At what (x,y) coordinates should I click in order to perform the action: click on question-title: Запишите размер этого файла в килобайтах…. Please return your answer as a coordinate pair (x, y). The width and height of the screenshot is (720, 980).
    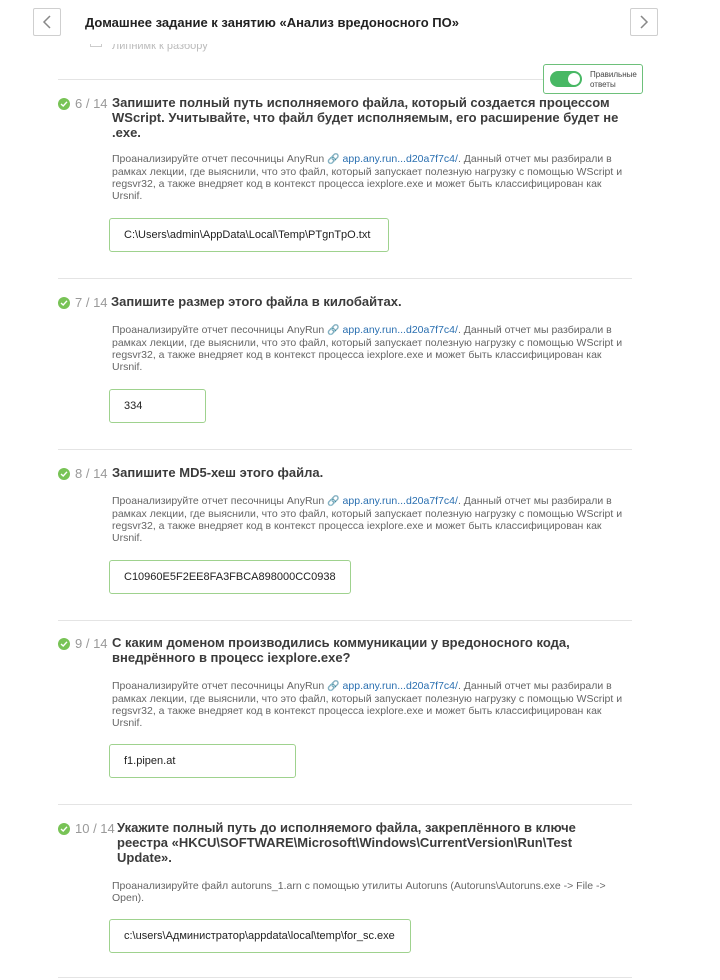
    Looking at the image, I should click on (256, 301).